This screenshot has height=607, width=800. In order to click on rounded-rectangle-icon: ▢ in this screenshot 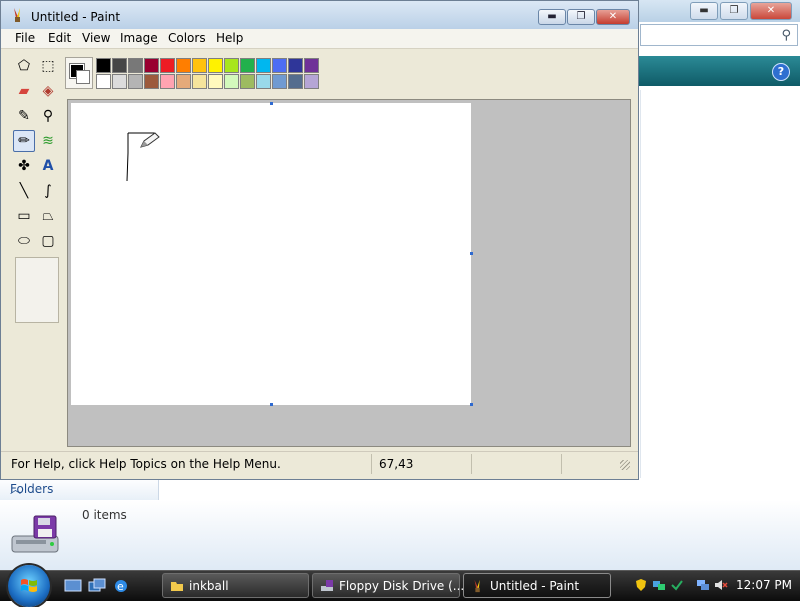, I will do `click(48, 241)`.